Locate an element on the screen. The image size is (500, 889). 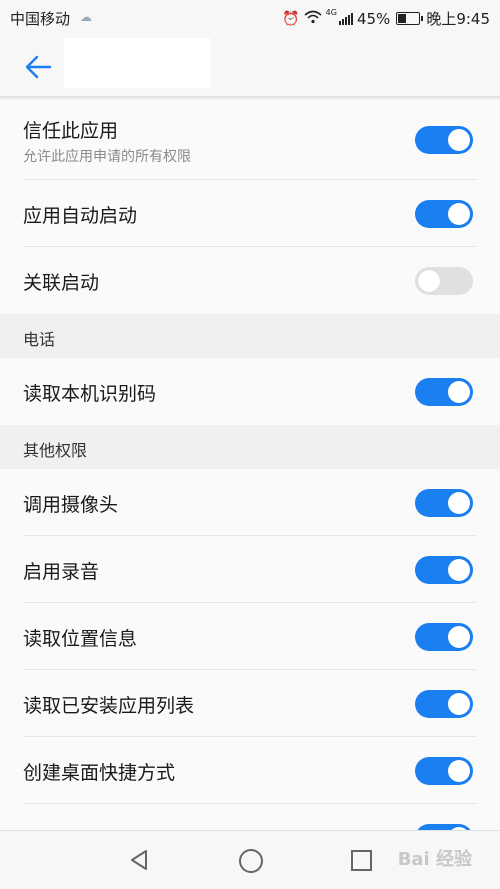
setting-label: 信任此应用 is located at coordinates (71, 131).